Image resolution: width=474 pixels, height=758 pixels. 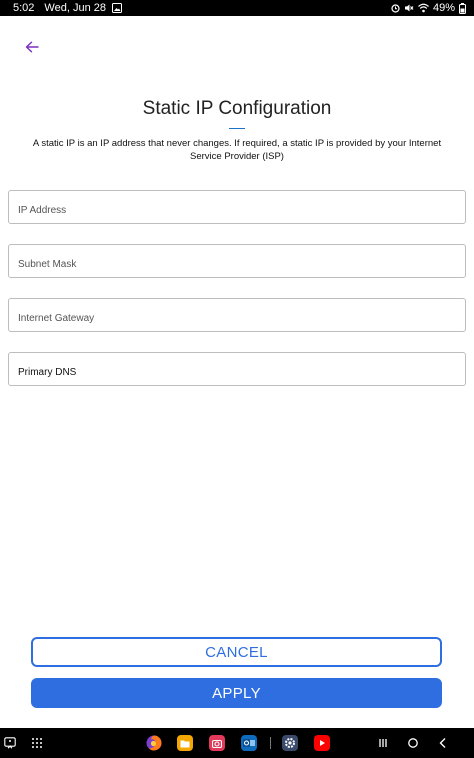 What do you see at coordinates (10, 743) in the screenshot?
I see `accessibility-icon` at bounding box center [10, 743].